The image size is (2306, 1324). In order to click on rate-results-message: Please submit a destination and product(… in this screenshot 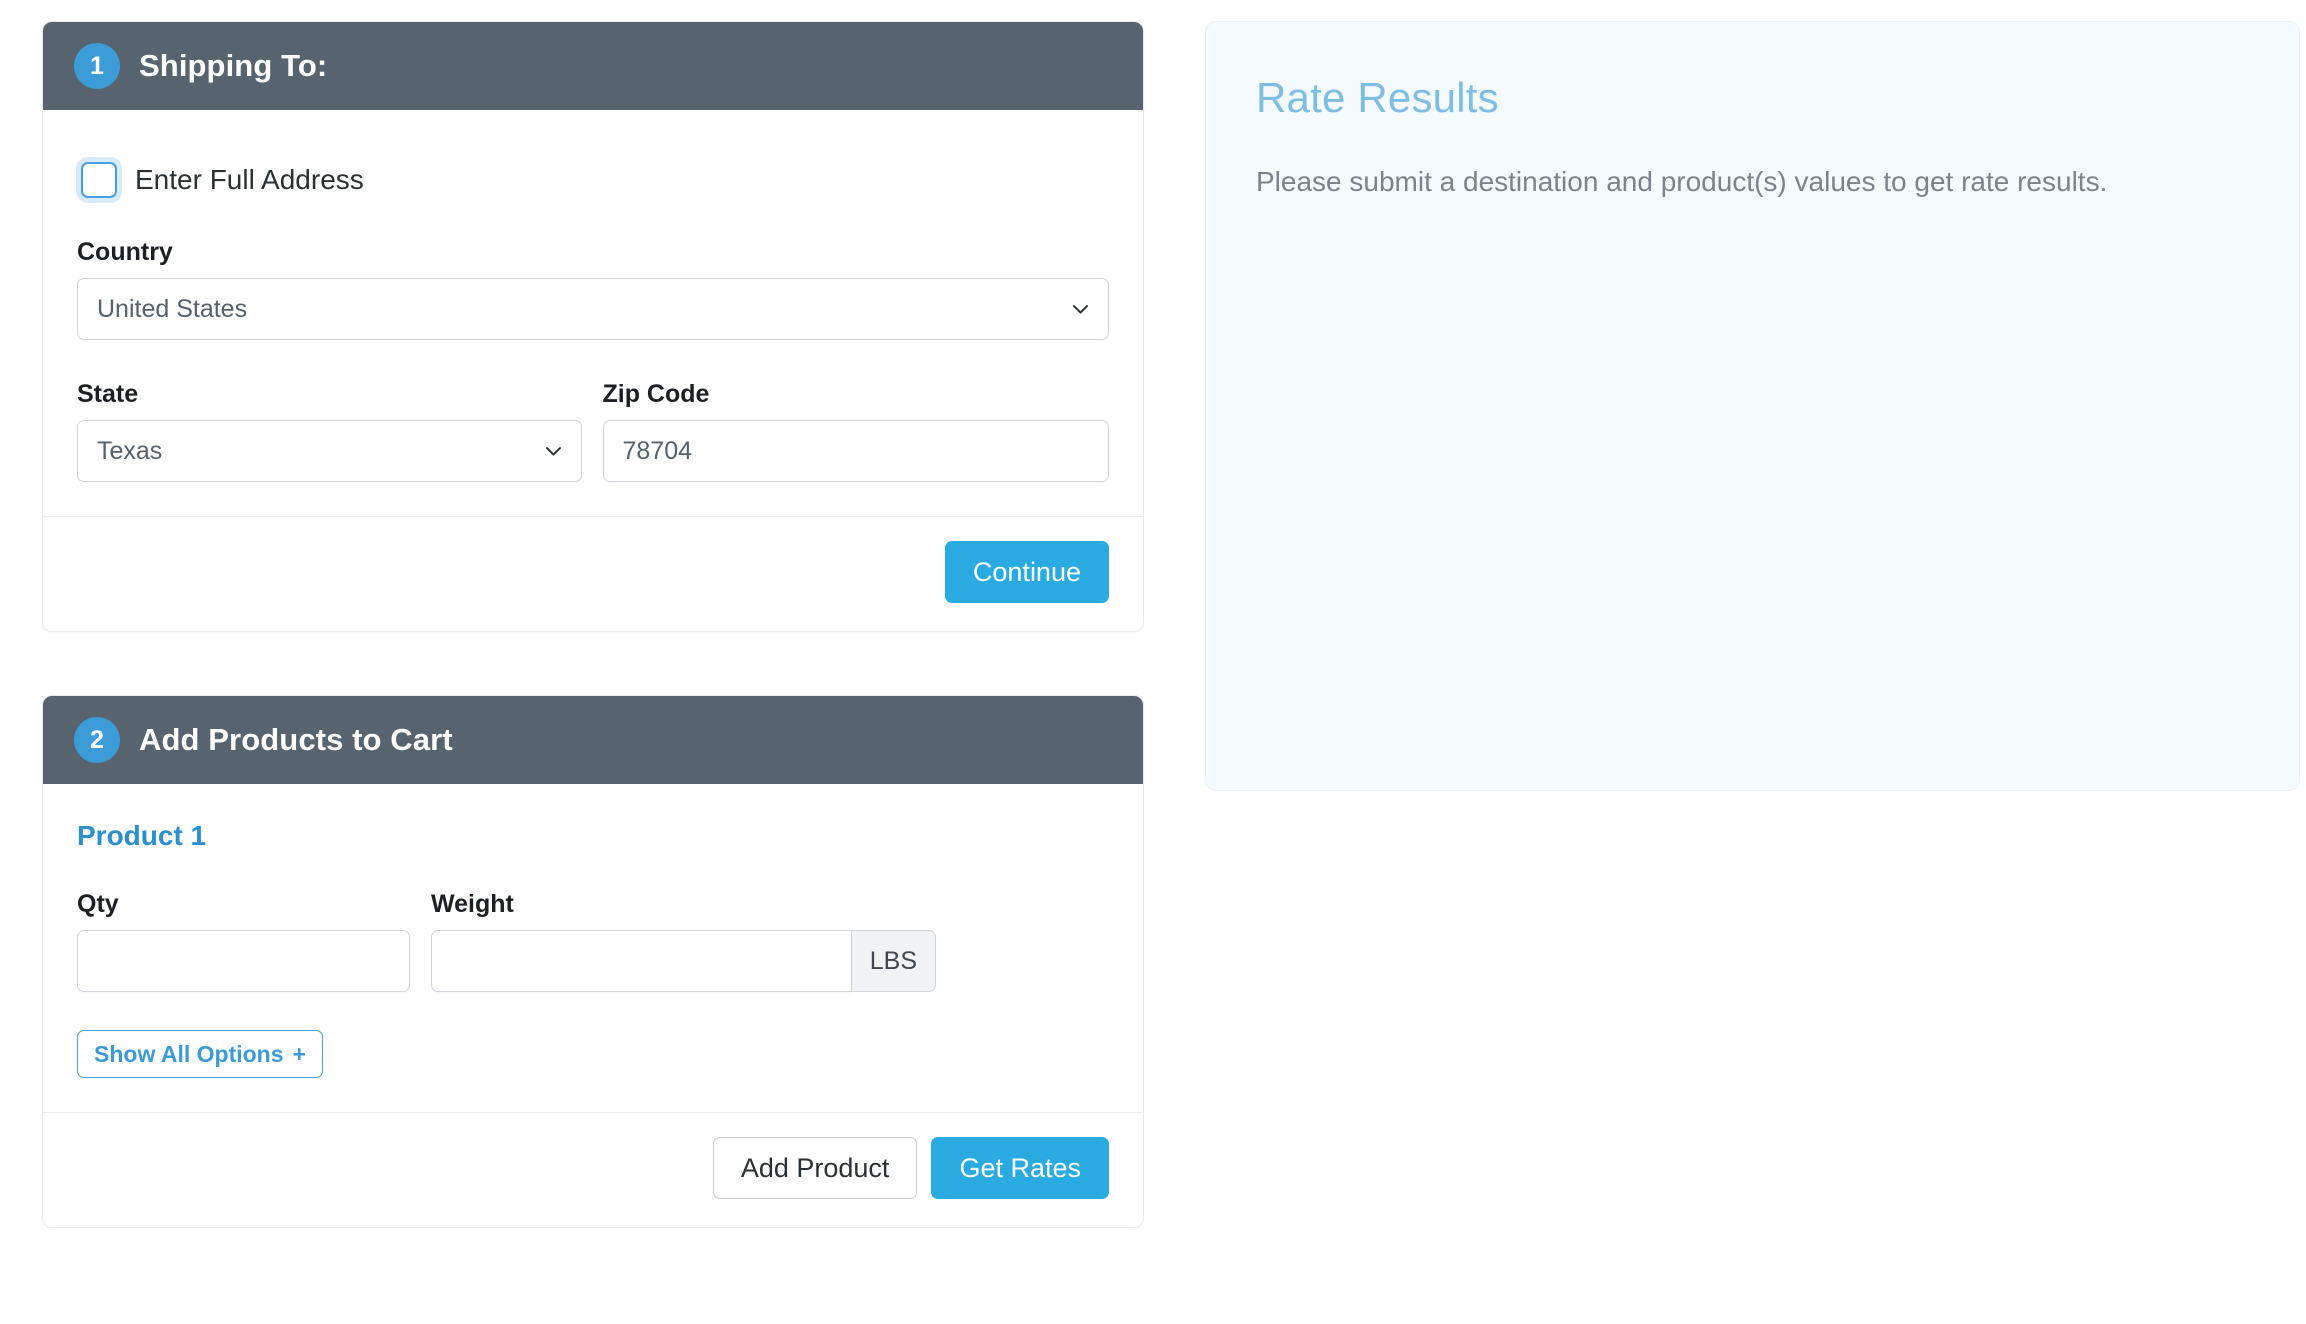, I will do `click(1682, 181)`.